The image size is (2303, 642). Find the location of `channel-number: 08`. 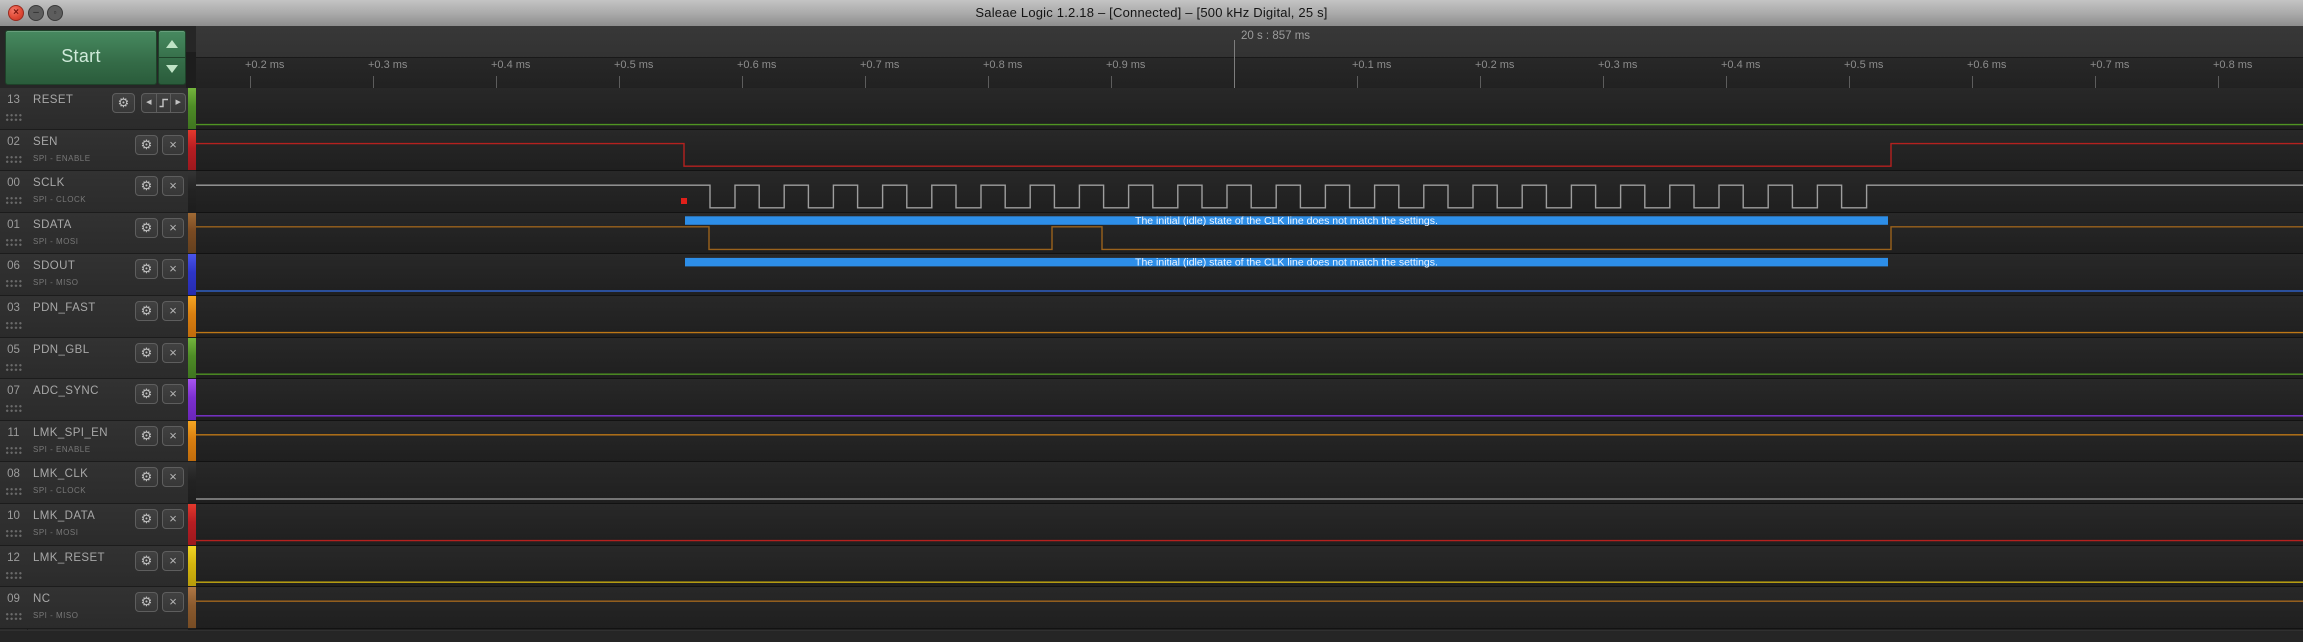

channel-number: 08 is located at coordinates (13, 474).